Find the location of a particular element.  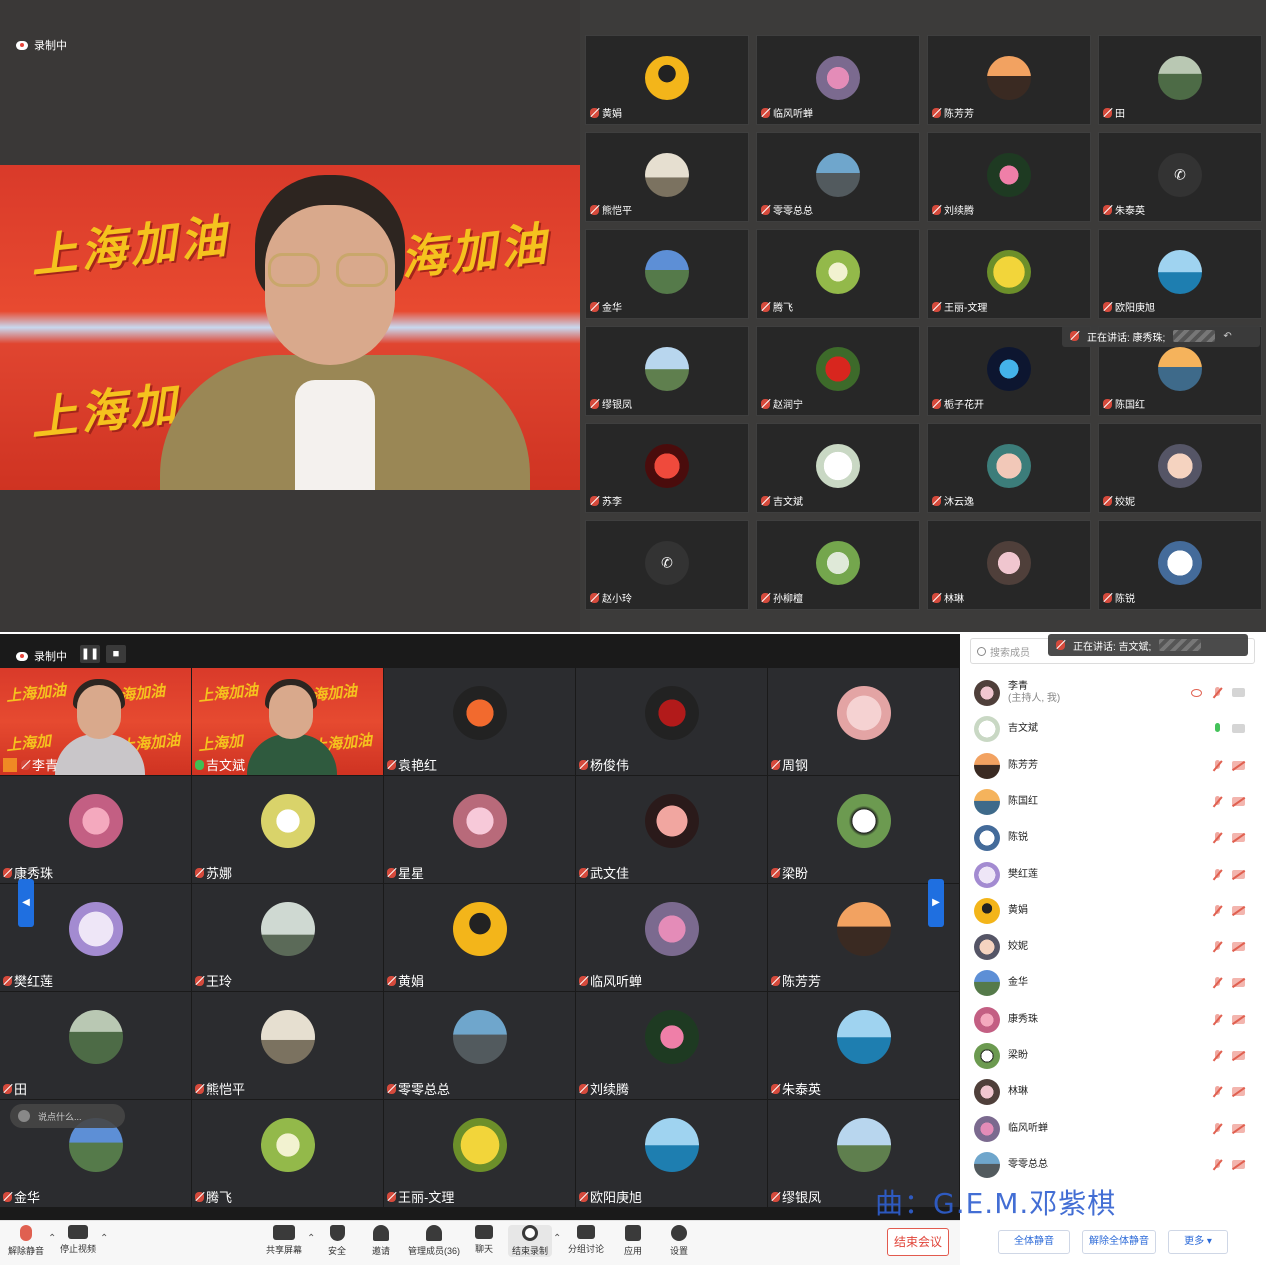

member-row: 零零总总 is located at coordinates (1116, 1165).